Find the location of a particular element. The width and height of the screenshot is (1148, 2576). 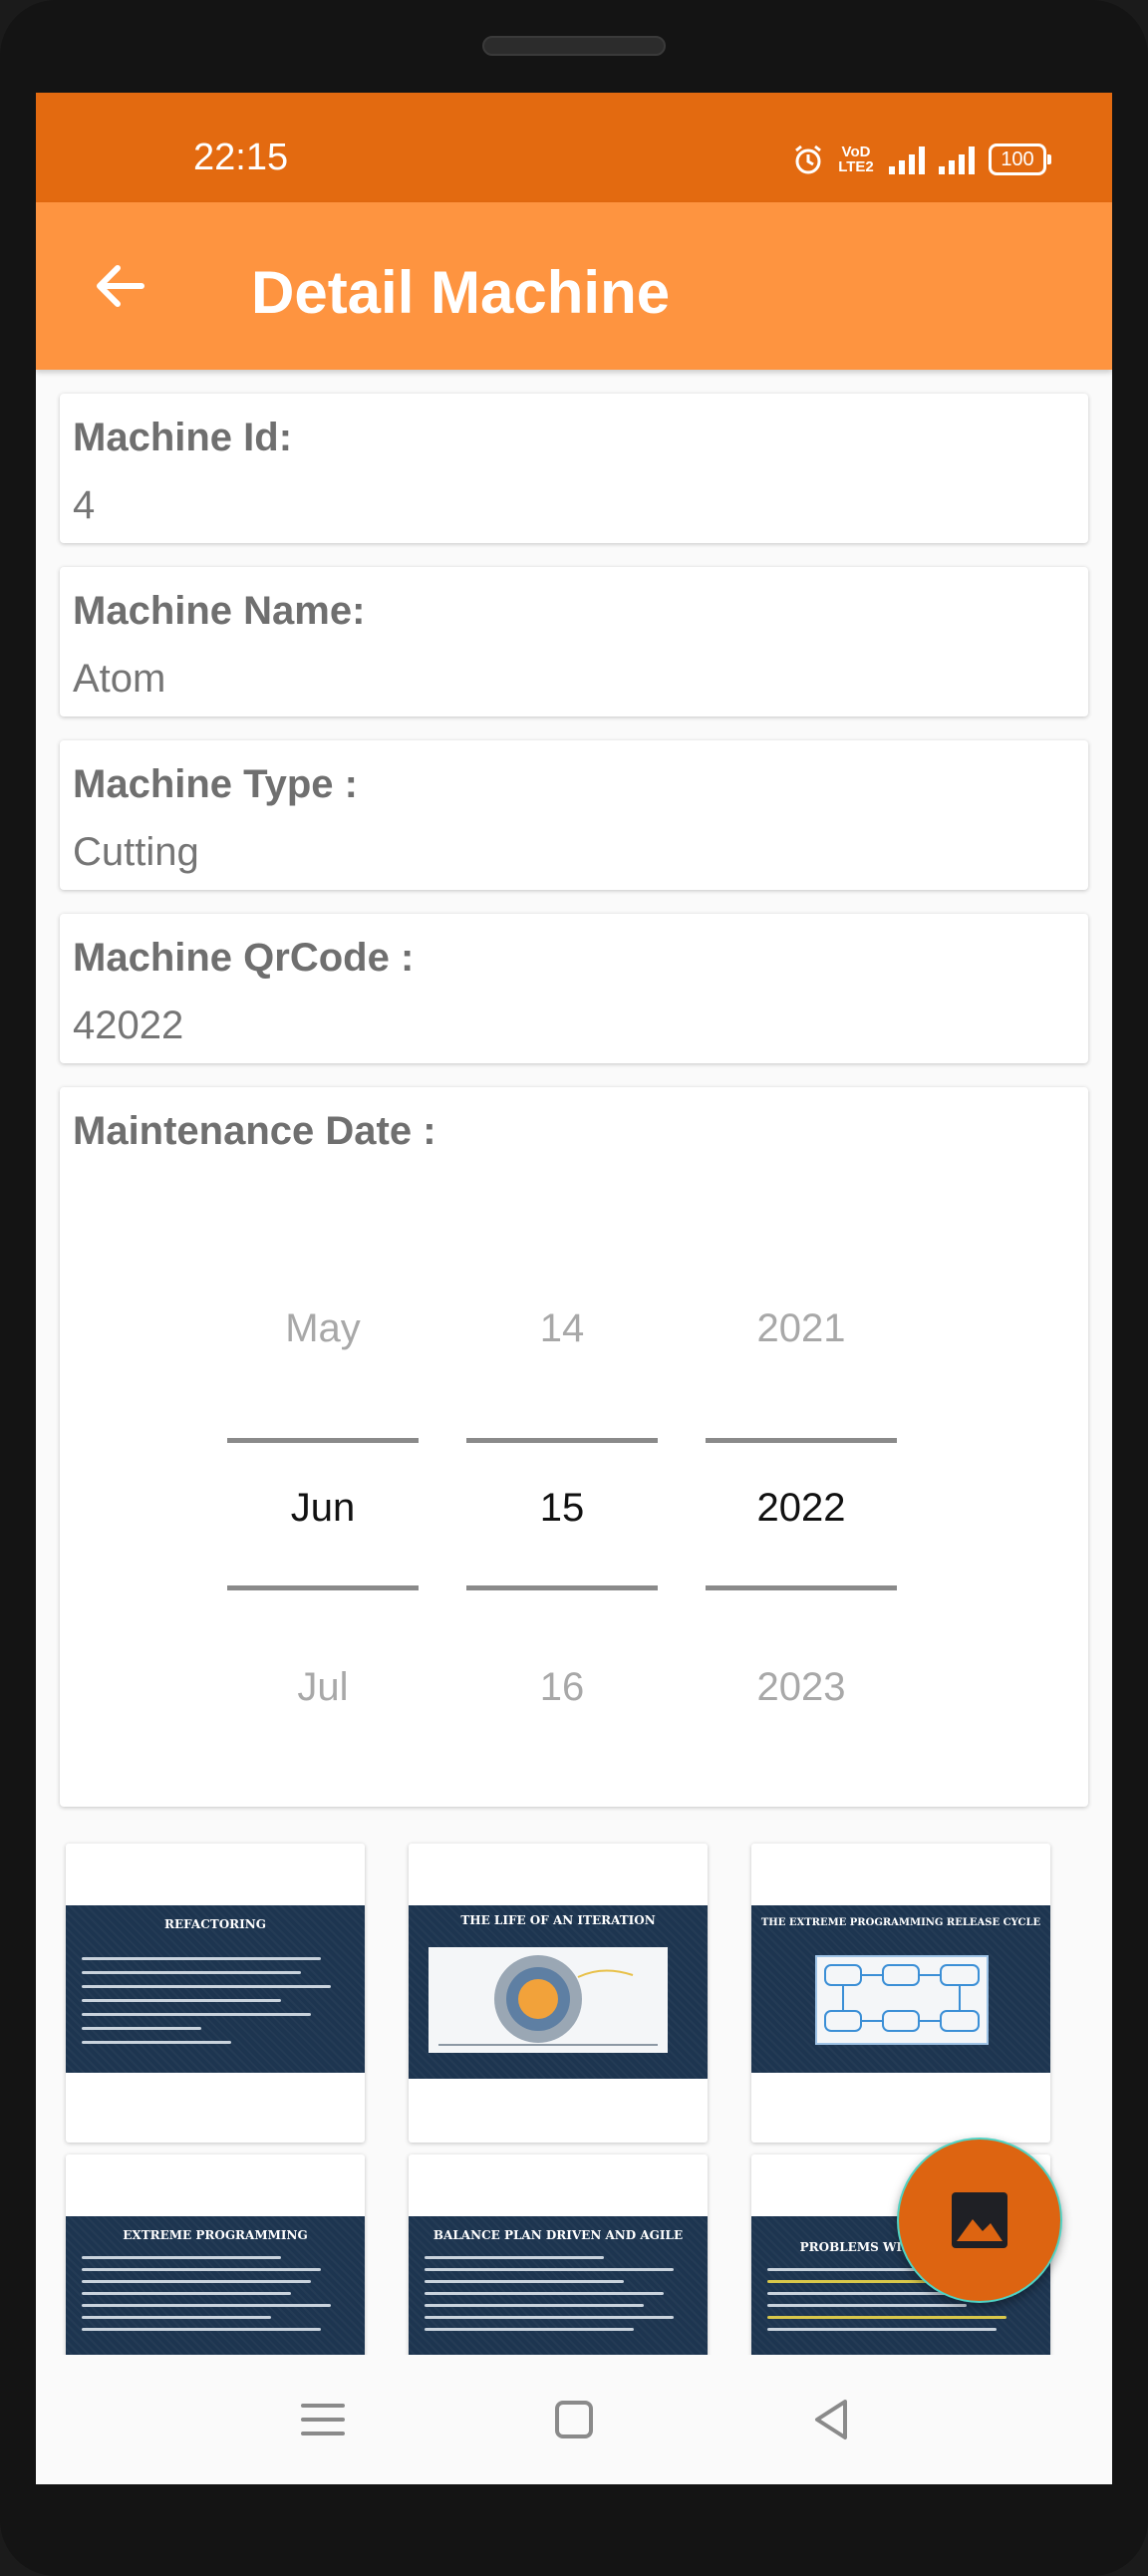

speaker-grille is located at coordinates (574, 46).